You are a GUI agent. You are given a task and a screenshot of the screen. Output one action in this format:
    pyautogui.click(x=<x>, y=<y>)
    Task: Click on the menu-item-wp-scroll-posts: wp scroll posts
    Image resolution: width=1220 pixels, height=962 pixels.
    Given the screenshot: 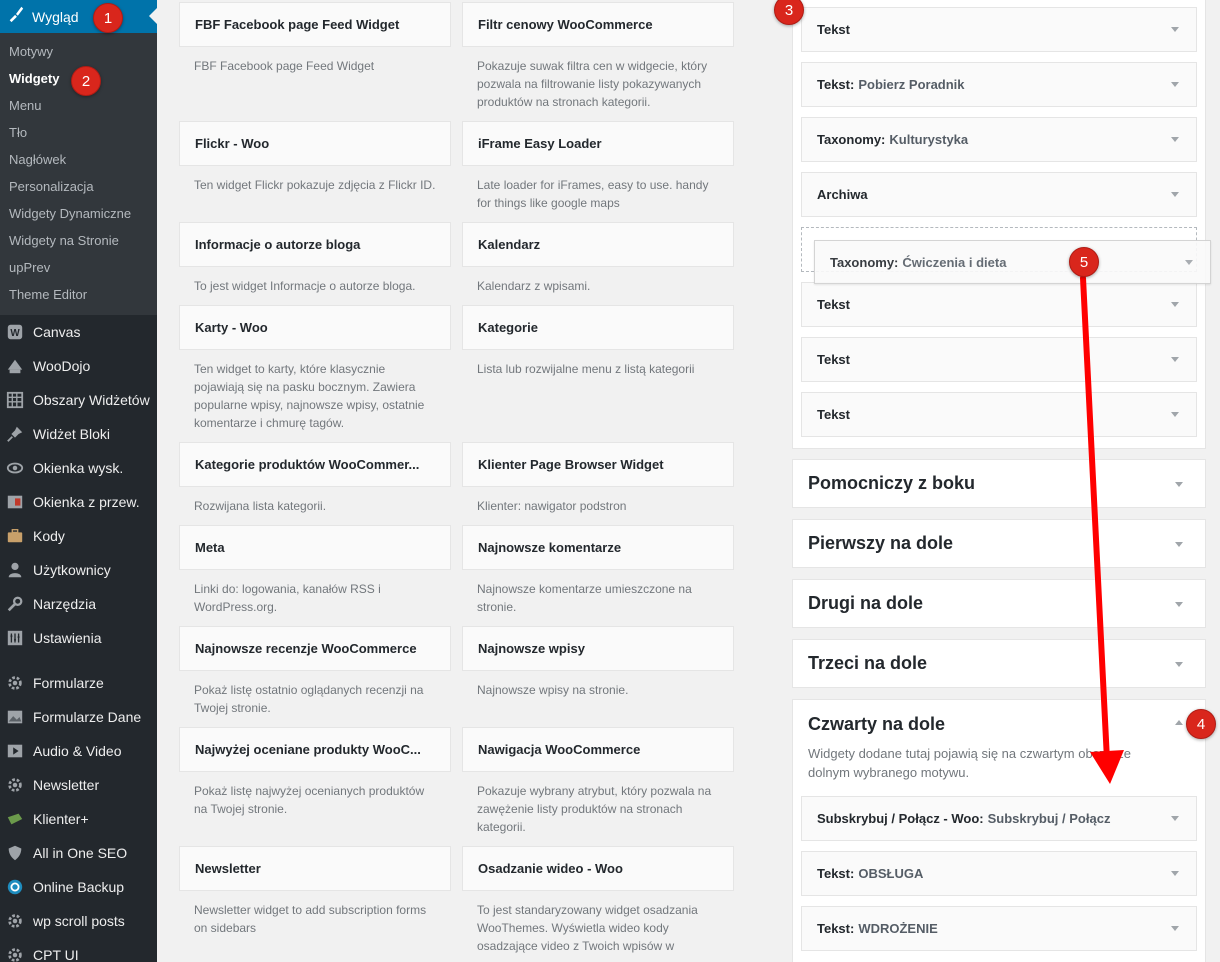 What is the action you would take?
    pyautogui.click(x=78, y=921)
    